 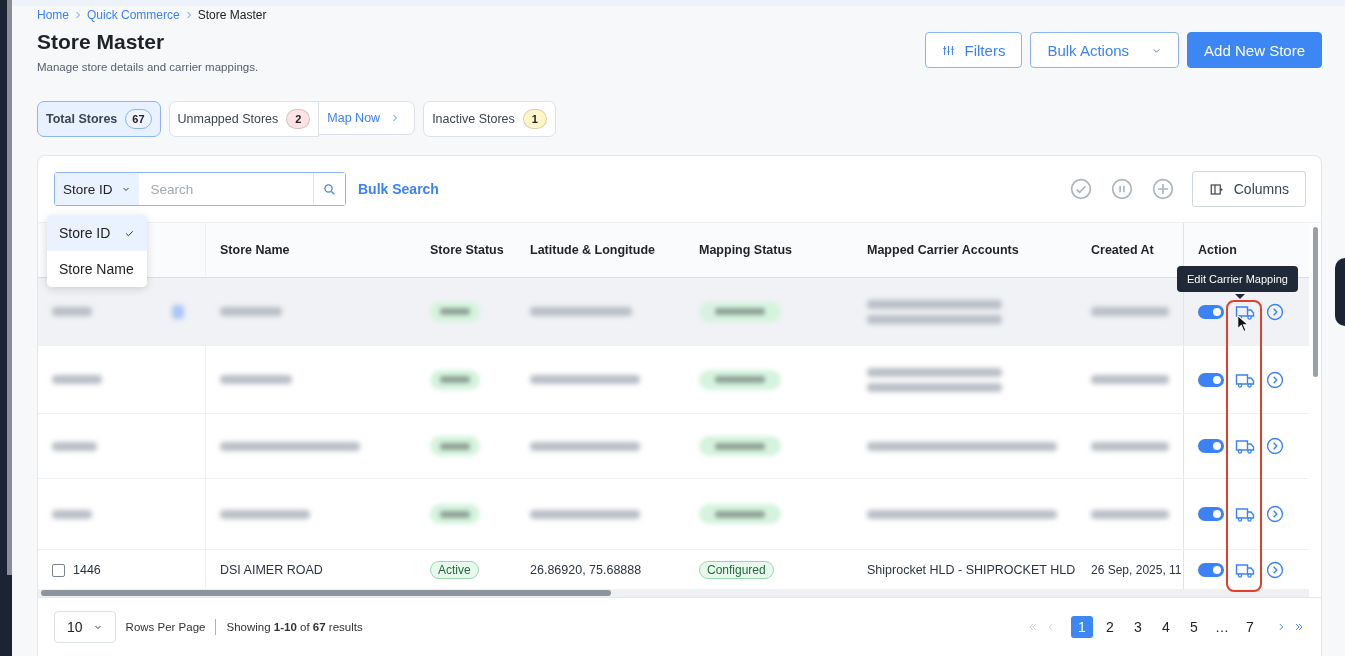 What do you see at coordinates (973, 50) in the screenshot?
I see `filters-button: Filters` at bounding box center [973, 50].